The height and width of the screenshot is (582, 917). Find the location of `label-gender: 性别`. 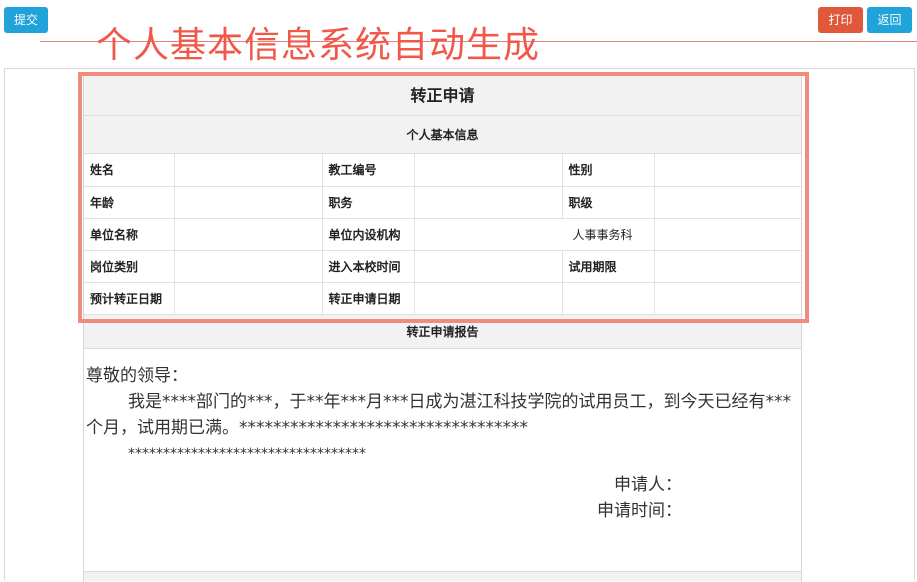

label-gender: 性别 is located at coordinates (608, 170).